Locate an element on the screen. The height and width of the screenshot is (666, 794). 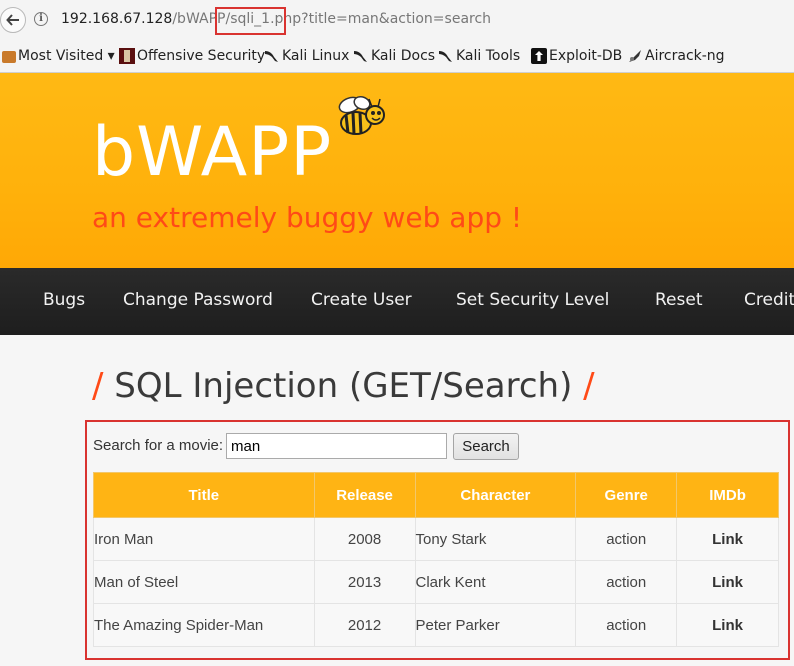
bookmark-label: Kali Tools is located at coordinates (488, 56).